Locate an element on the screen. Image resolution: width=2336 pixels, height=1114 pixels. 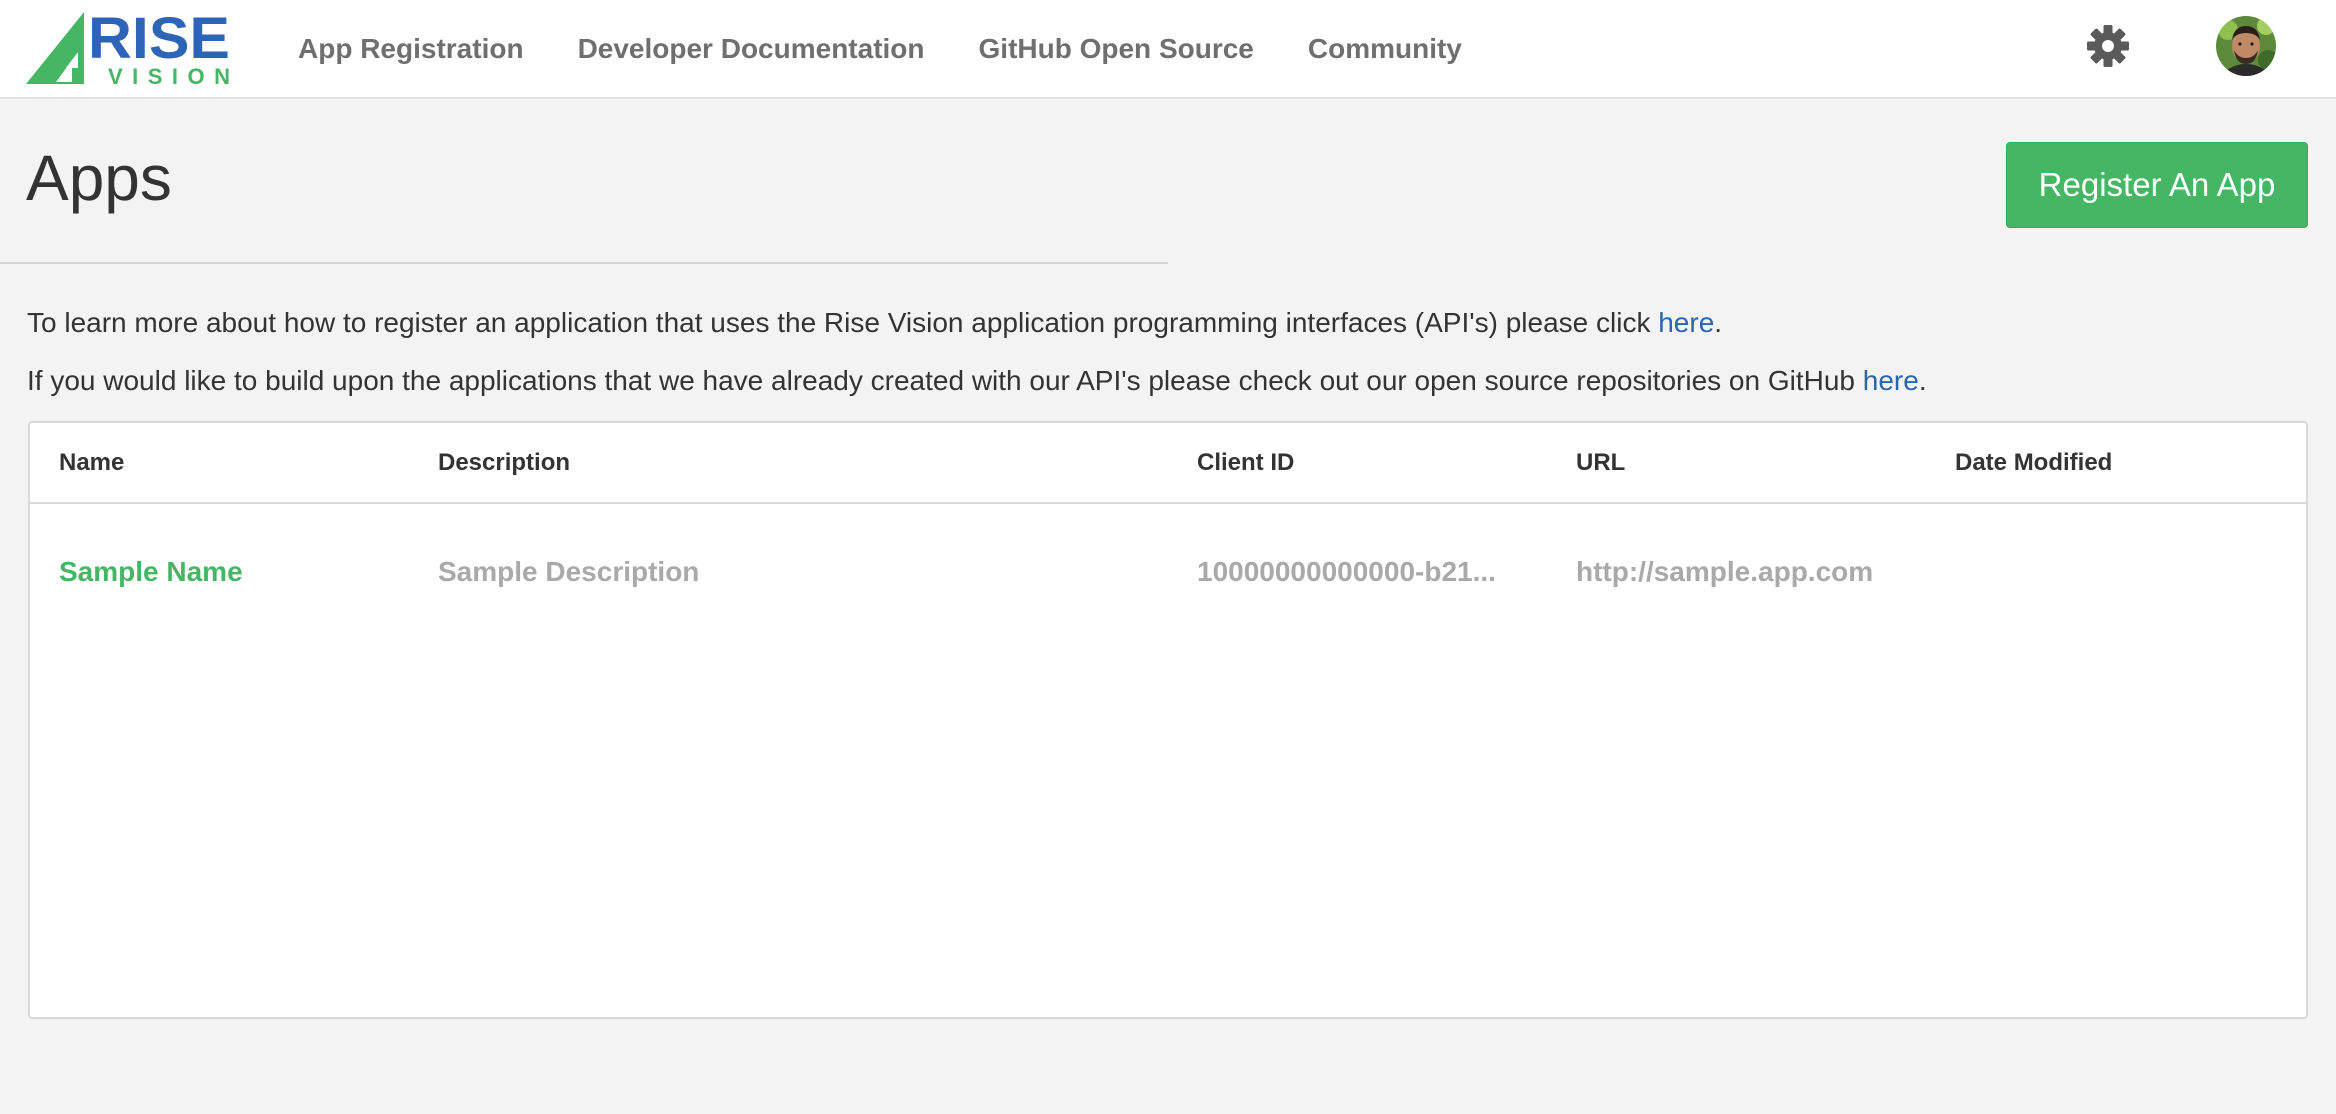
register-app-button: Register An App is located at coordinates (2157, 185).